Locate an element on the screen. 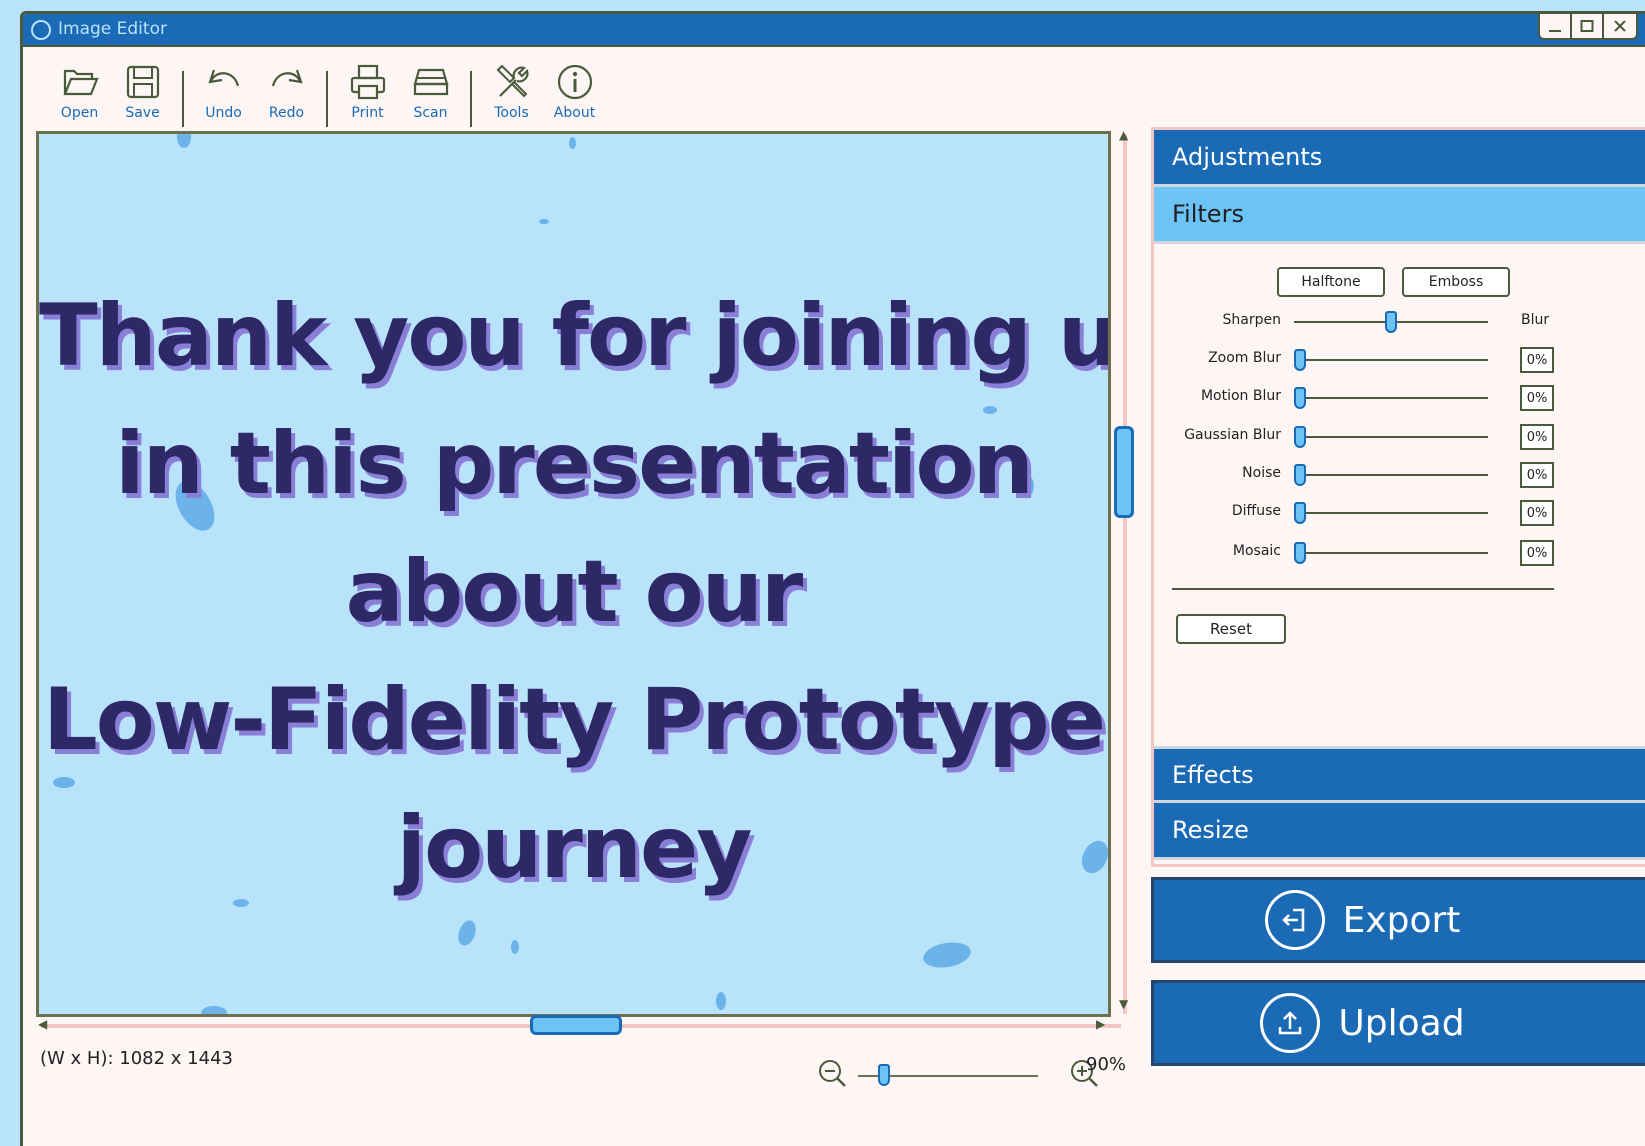 Image resolution: width=1645 pixels, height=1146 pixels. undo-button: Undo is located at coordinates (223, 89).